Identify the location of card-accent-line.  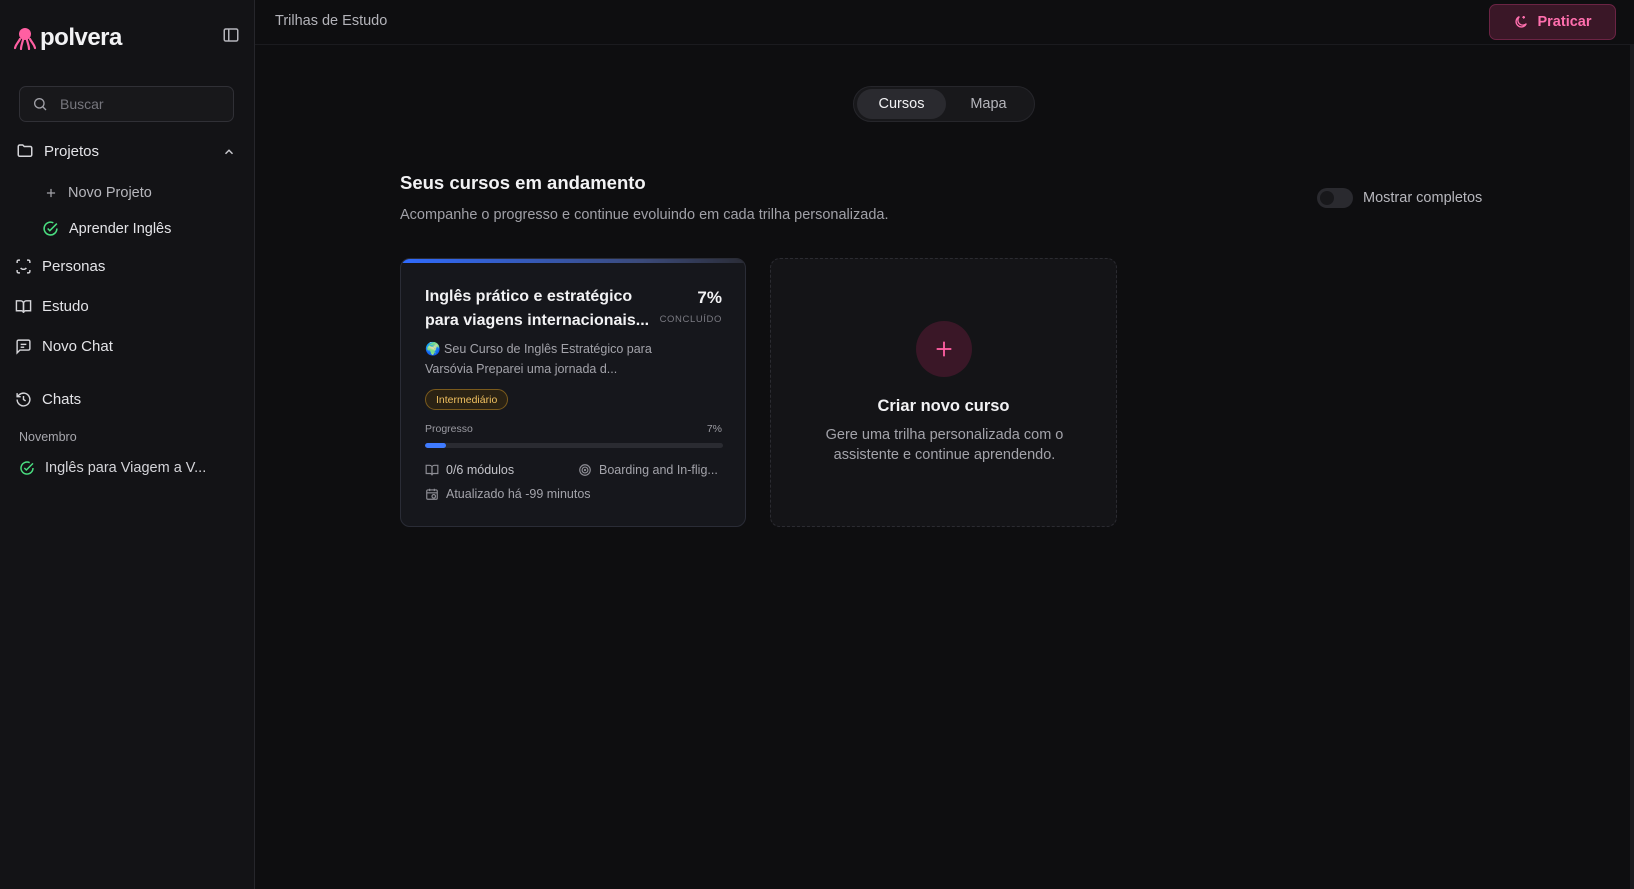
(573, 261).